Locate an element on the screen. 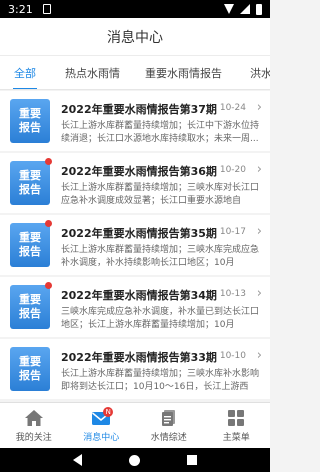 The width and height of the screenshot is (320, 472). notification-badge: N is located at coordinates (108, 412).